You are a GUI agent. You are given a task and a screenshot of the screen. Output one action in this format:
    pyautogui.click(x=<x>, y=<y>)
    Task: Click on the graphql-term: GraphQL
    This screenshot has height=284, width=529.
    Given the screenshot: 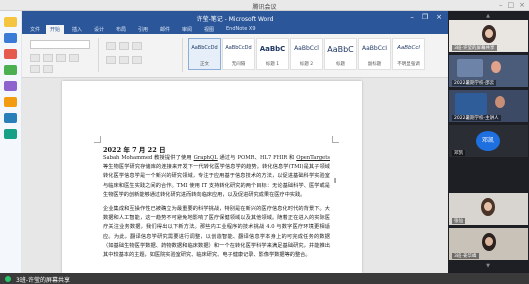 What is the action you would take?
    pyautogui.click(x=205, y=158)
    